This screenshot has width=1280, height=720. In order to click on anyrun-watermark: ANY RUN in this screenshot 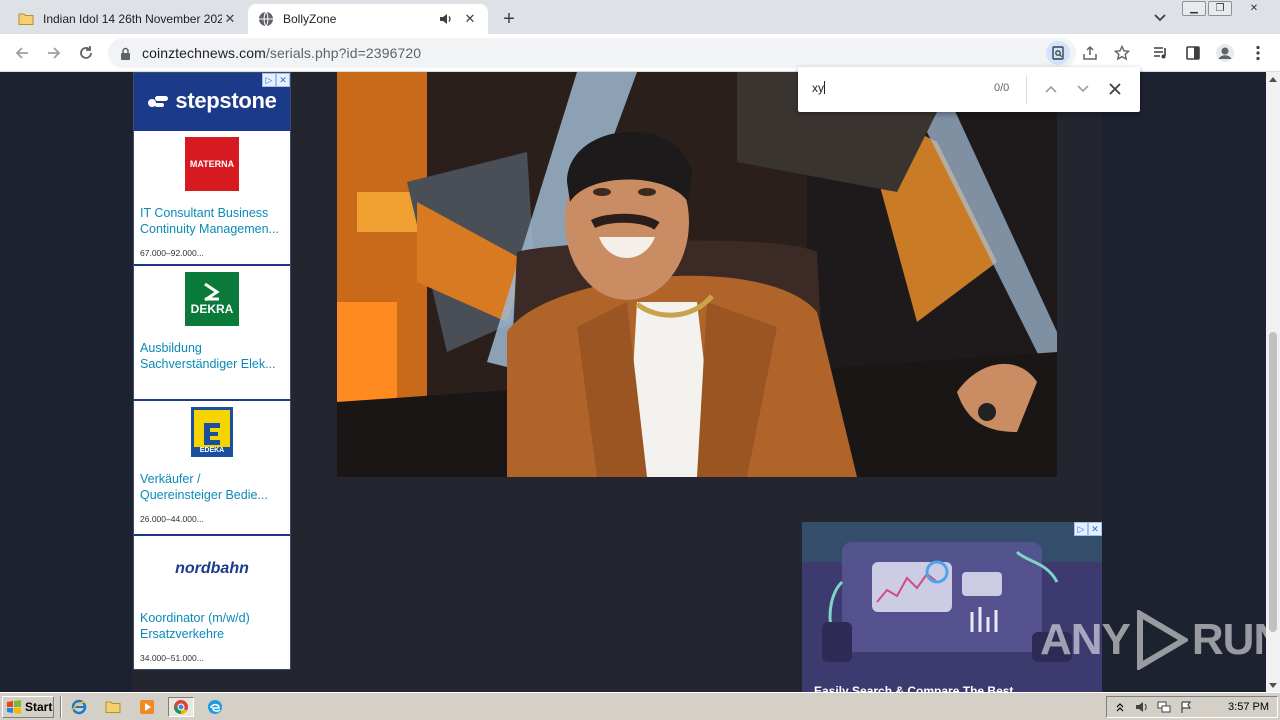, I will do `click(1153, 640)`.